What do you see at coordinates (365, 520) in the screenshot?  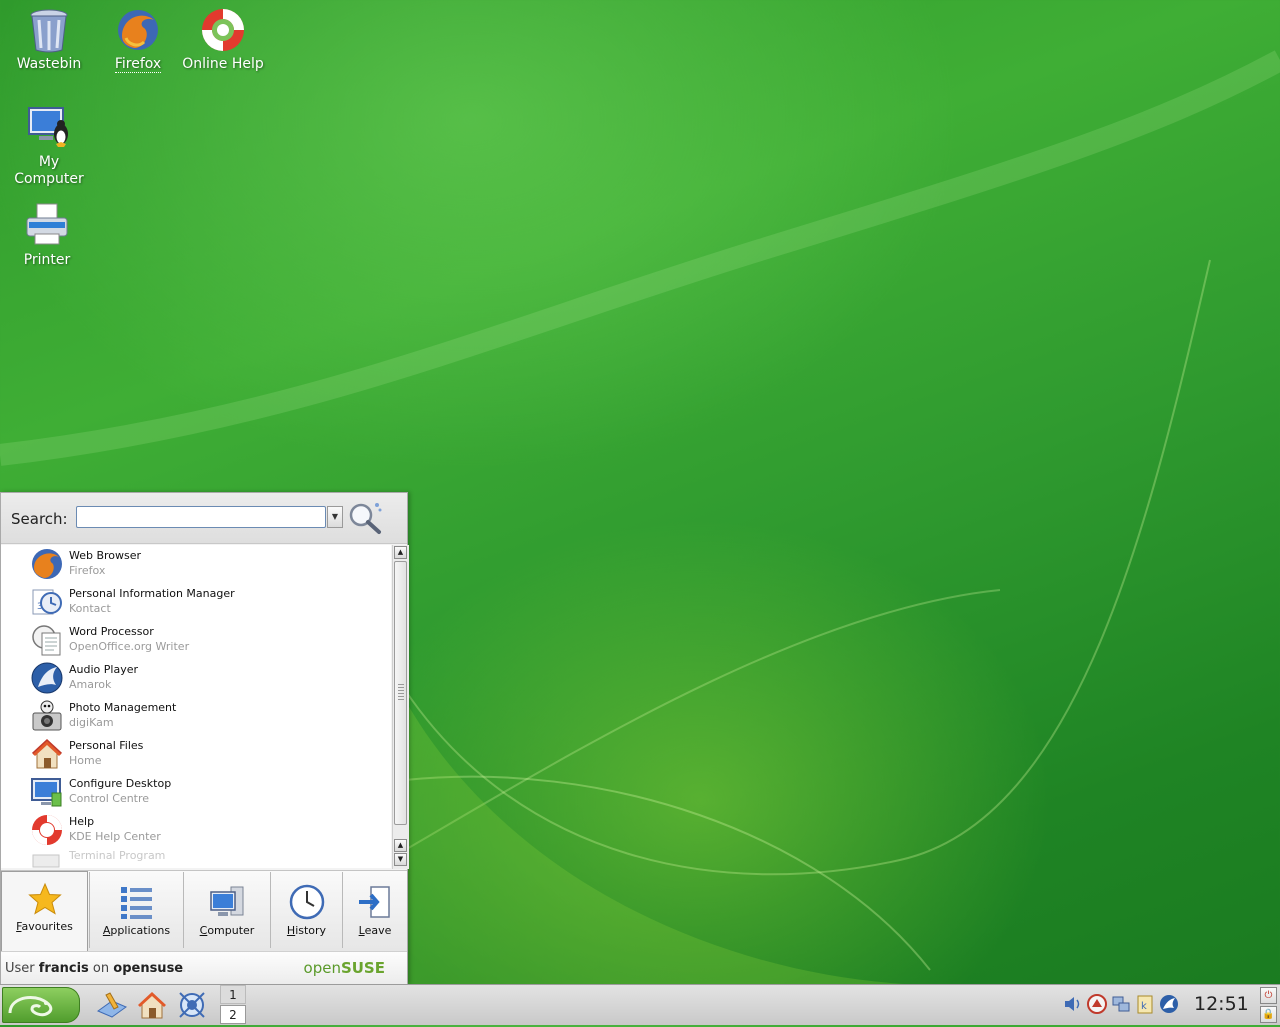 I see `search-icon` at bounding box center [365, 520].